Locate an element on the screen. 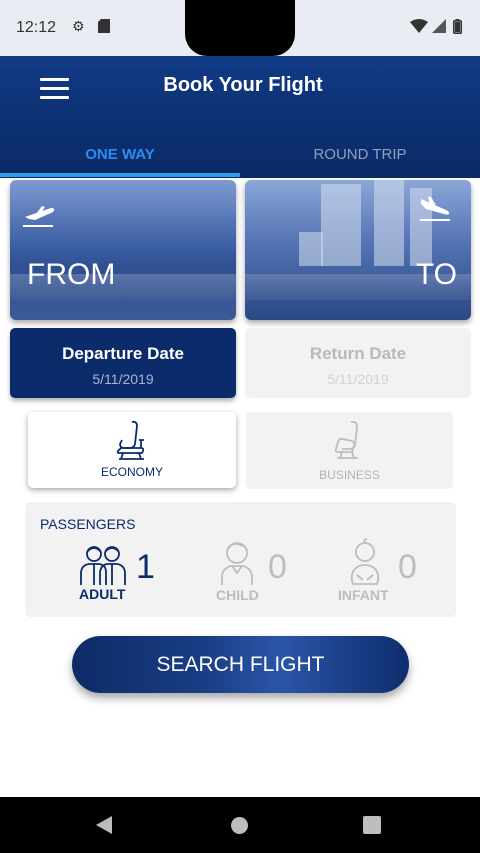 This screenshot has height=853, width=480. class-business-button: BUSINESS is located at coordinates (349, 450).